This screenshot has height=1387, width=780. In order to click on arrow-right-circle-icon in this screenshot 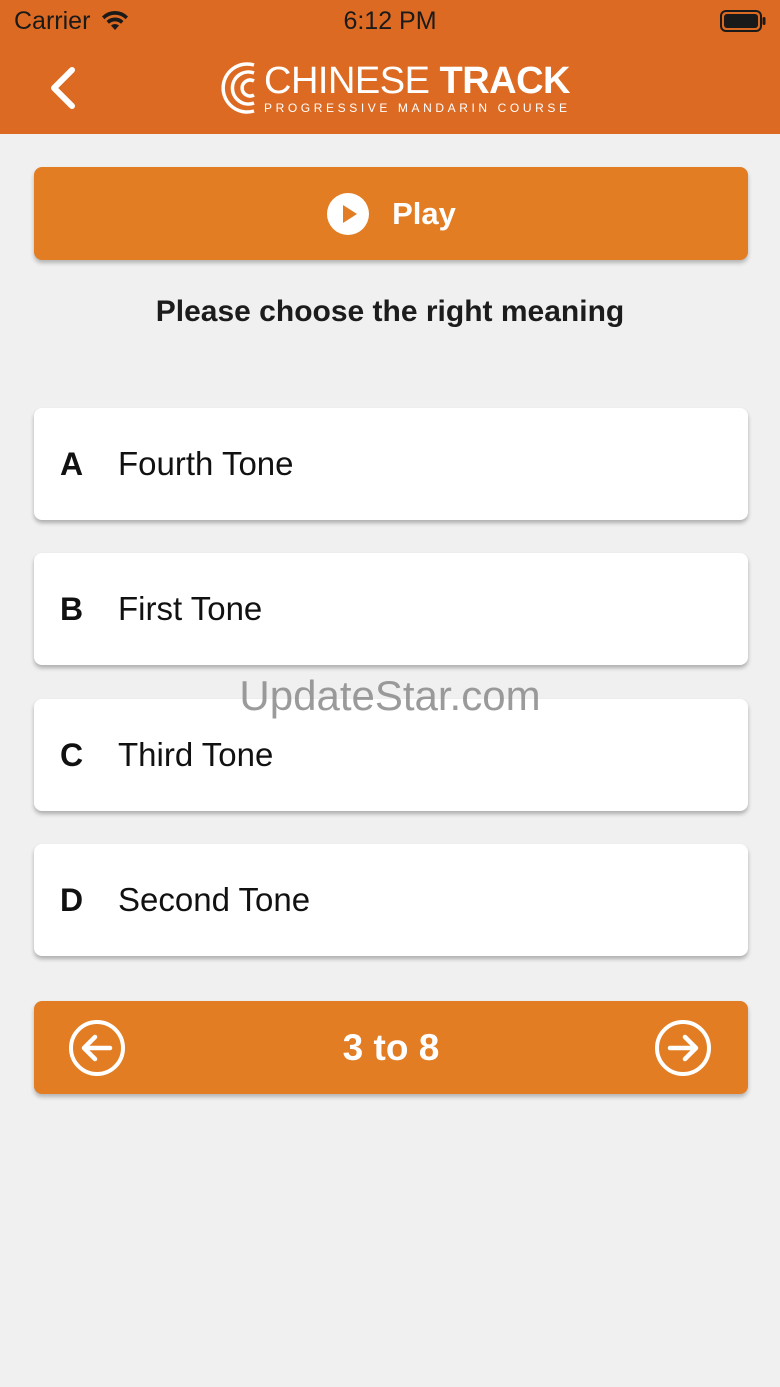, I will do `click(683, 1048)`.